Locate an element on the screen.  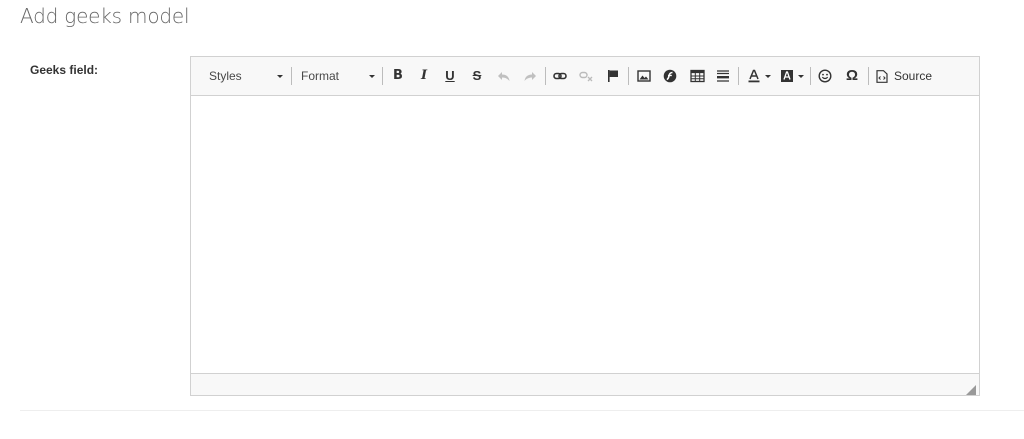
page-title: Add geeks model is located at coordinates (105, 16).